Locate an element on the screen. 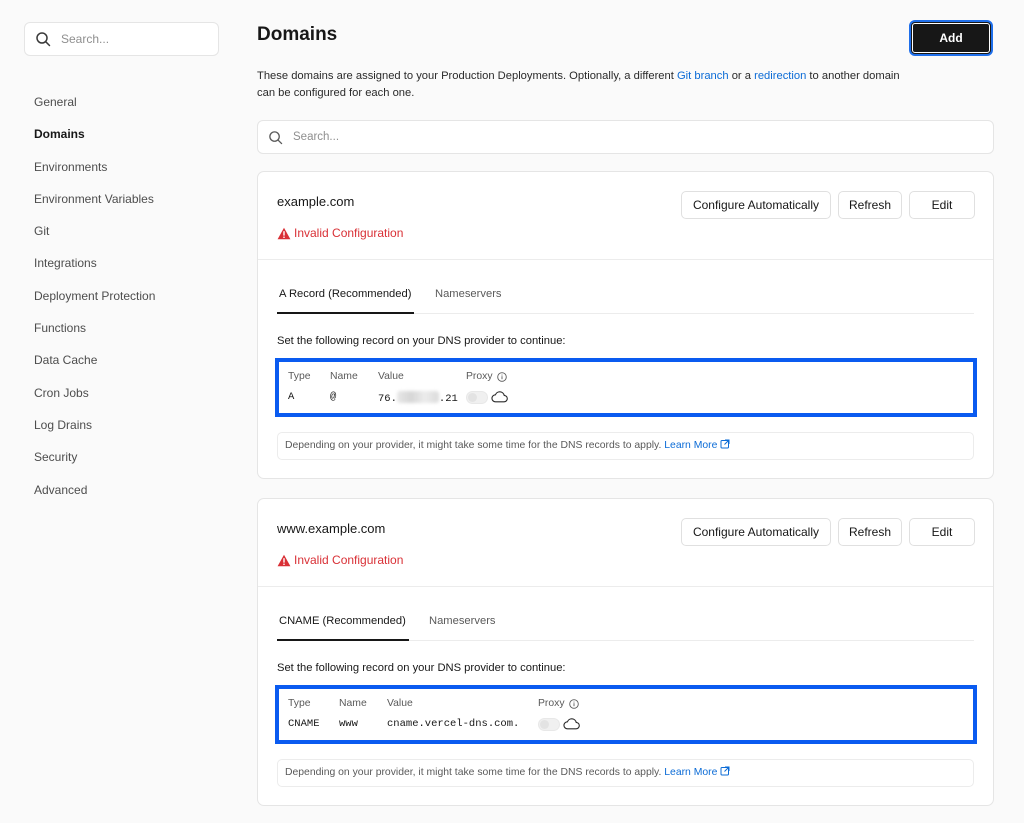 Image resolution: width=1024 pixels, height=823 pixels. sidebar-item-environments: Environments is located at coordinates (94, 175).